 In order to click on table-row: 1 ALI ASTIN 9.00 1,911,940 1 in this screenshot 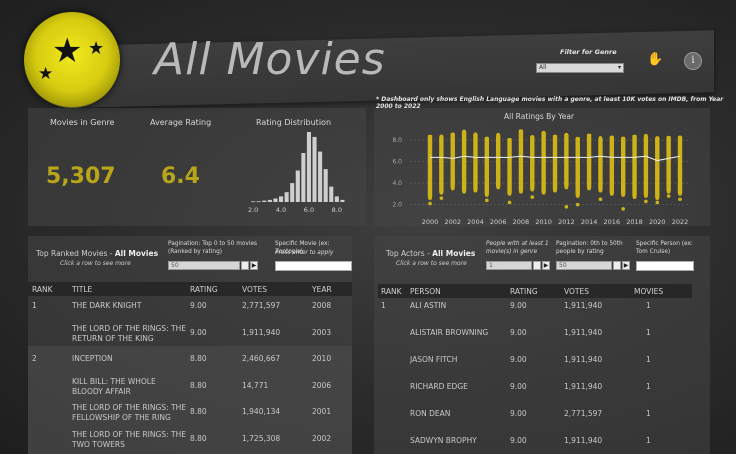, I will do `click(535, 307)`.